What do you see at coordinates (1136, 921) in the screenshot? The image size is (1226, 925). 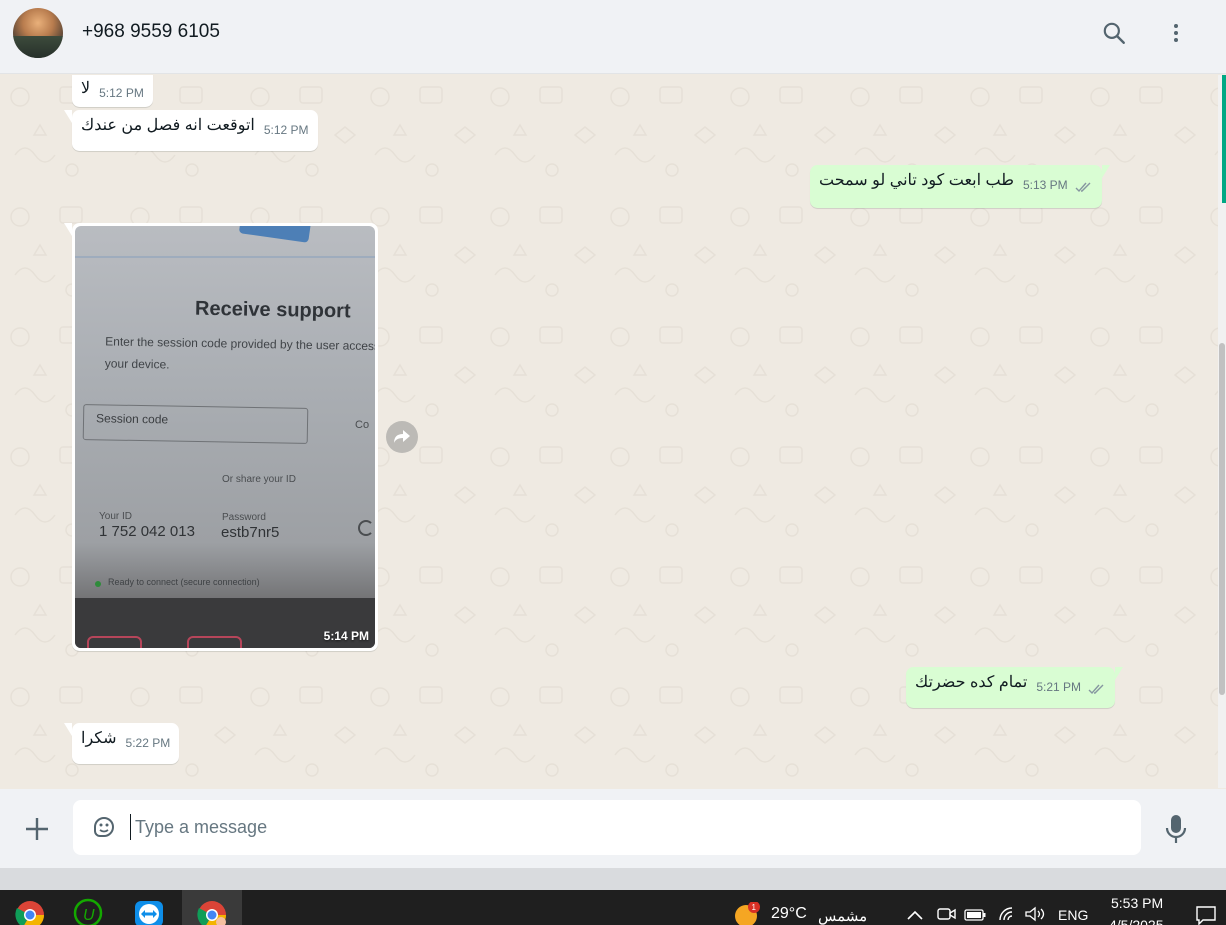 I see `clock-date: 4/5/2025` at bounding box center [1136, 921].